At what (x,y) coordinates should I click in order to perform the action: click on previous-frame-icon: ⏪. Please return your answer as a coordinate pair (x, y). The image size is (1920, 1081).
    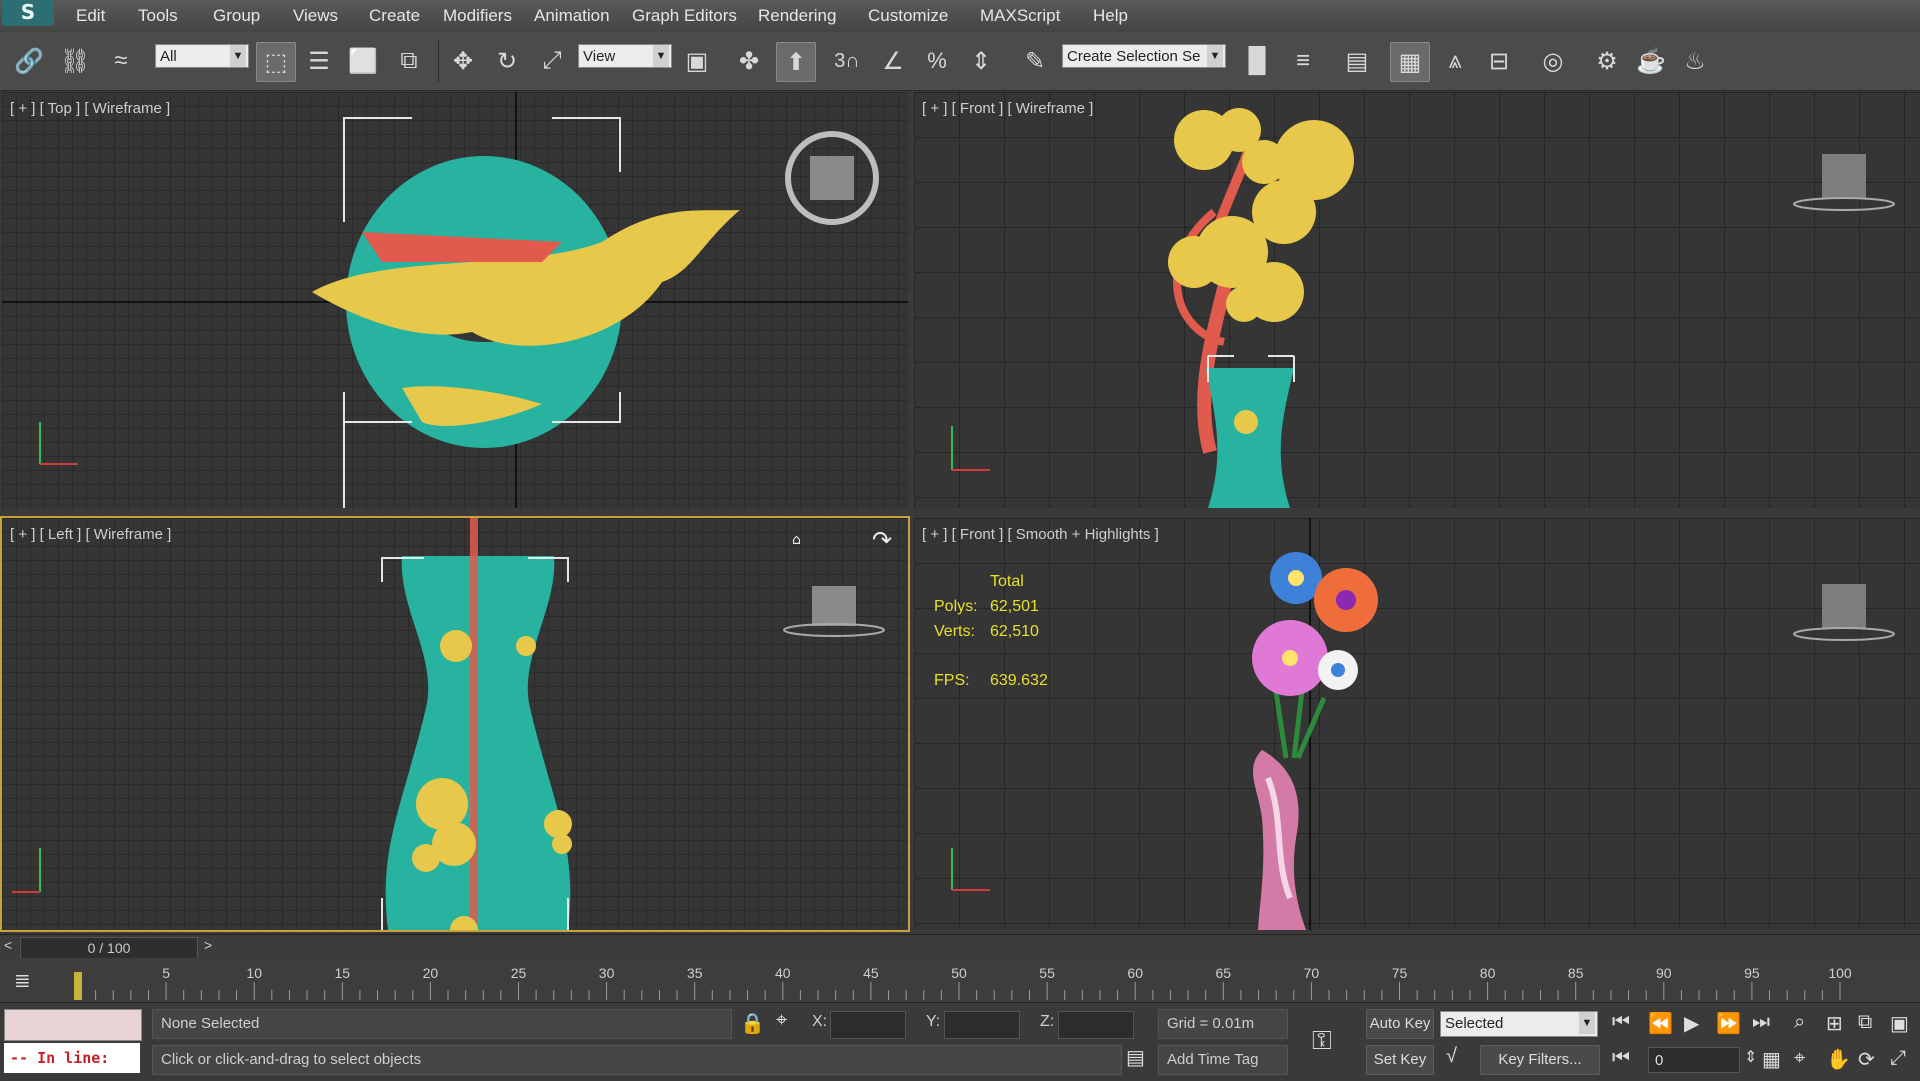
    Looking at the image, I should click on (1660, 1023).